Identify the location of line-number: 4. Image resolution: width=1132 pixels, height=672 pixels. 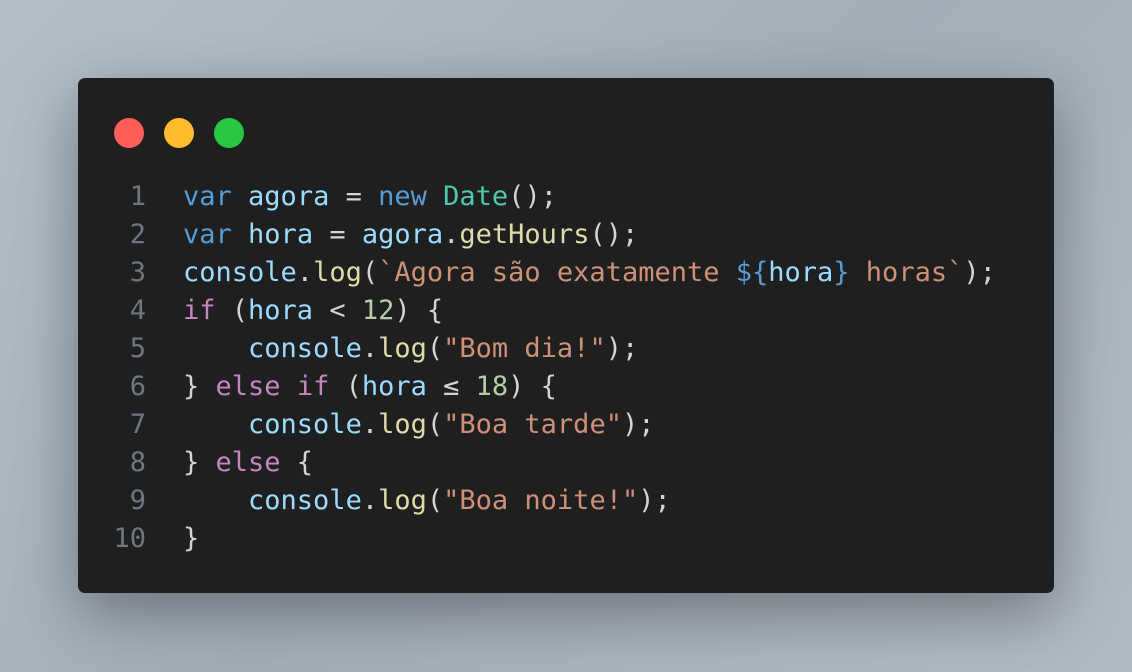
(137, 310).